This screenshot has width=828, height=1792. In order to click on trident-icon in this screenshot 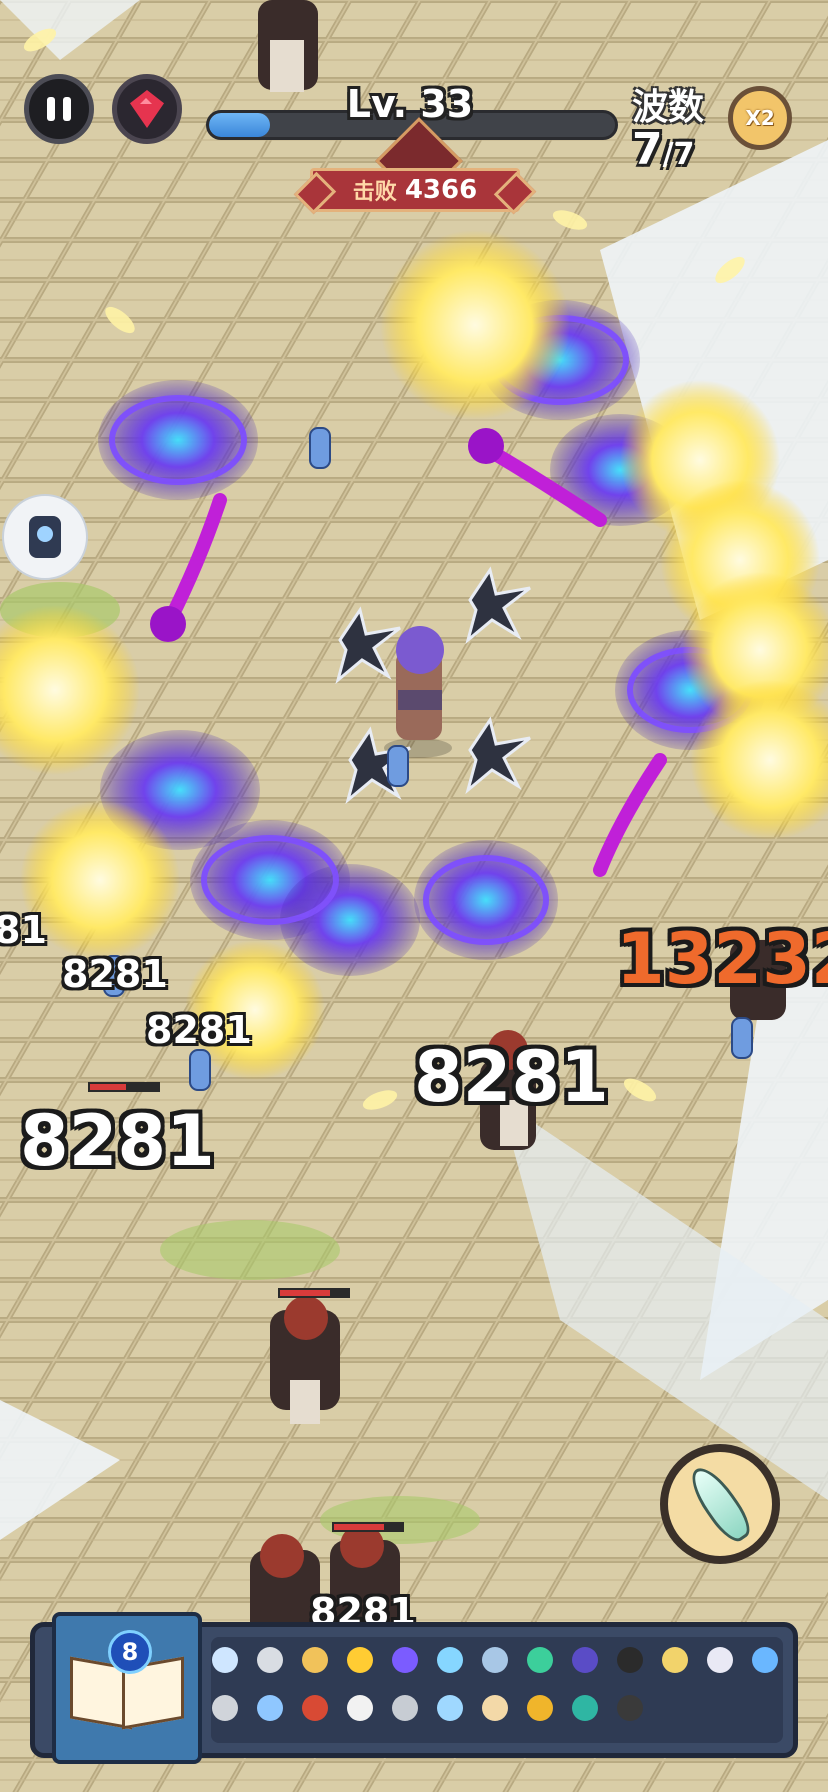, I will do `click(449, 1707)`.